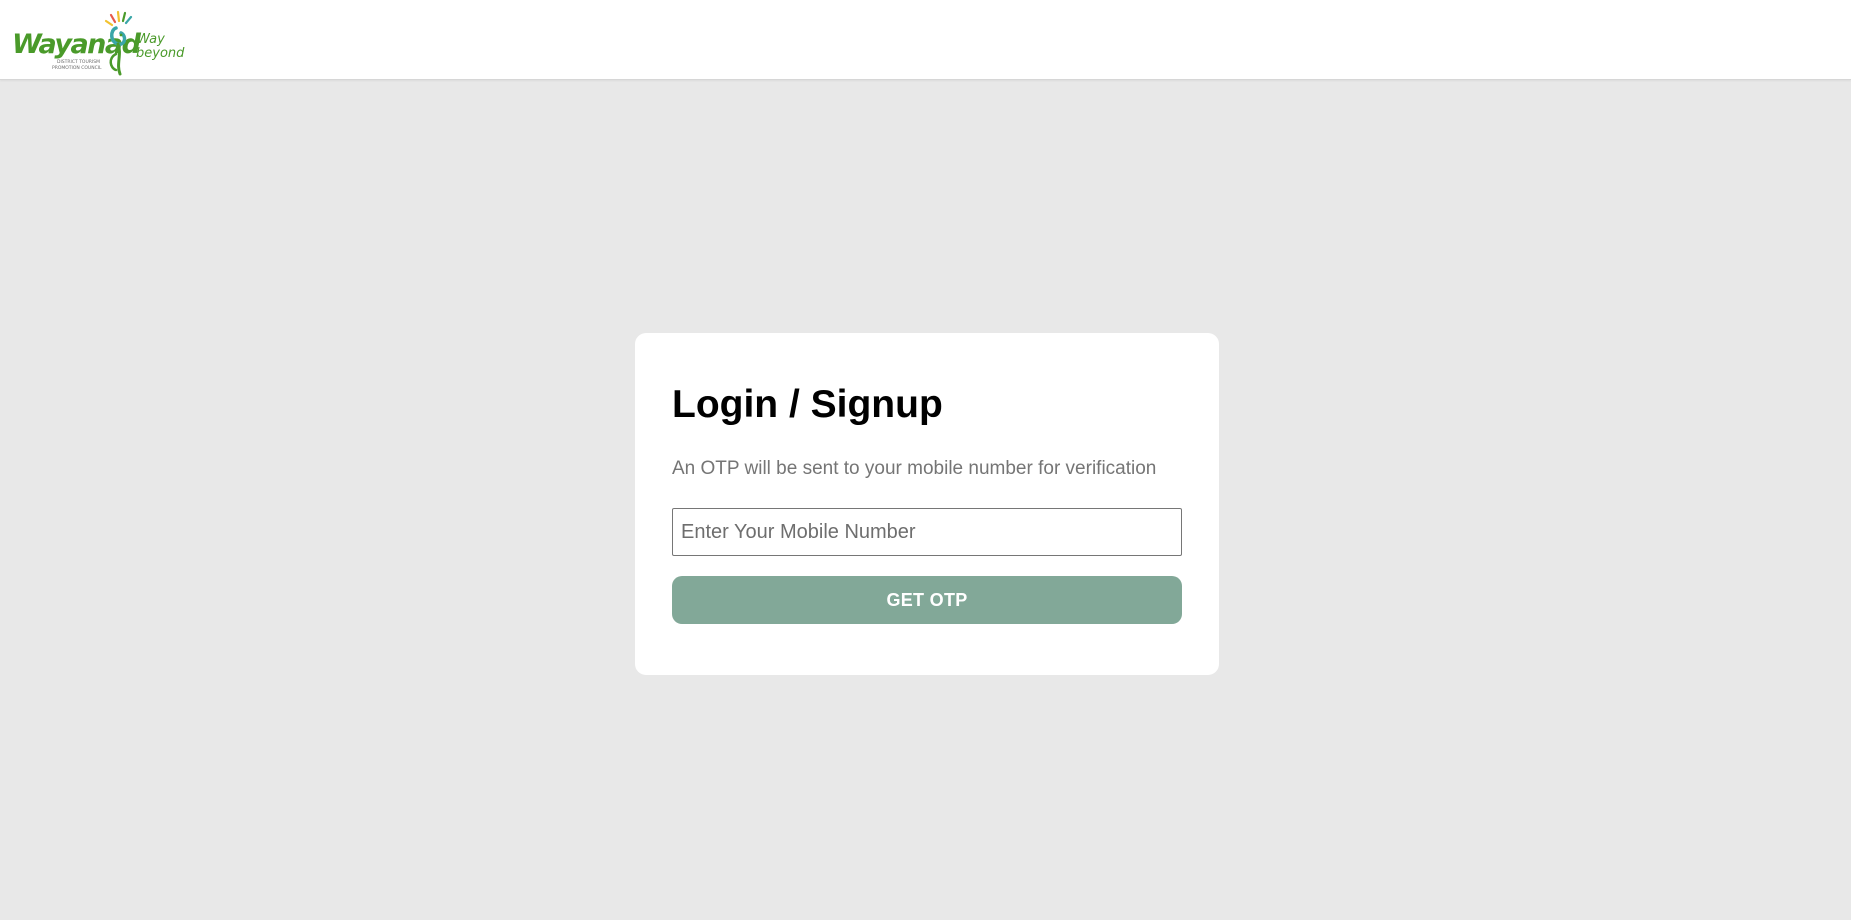 This screenshot has width=1851, height=920. What do you see at coordinates (927, 600) in the screenshot?
I see `get-otp-button: GET OTP` at bounding box center [927, 600].